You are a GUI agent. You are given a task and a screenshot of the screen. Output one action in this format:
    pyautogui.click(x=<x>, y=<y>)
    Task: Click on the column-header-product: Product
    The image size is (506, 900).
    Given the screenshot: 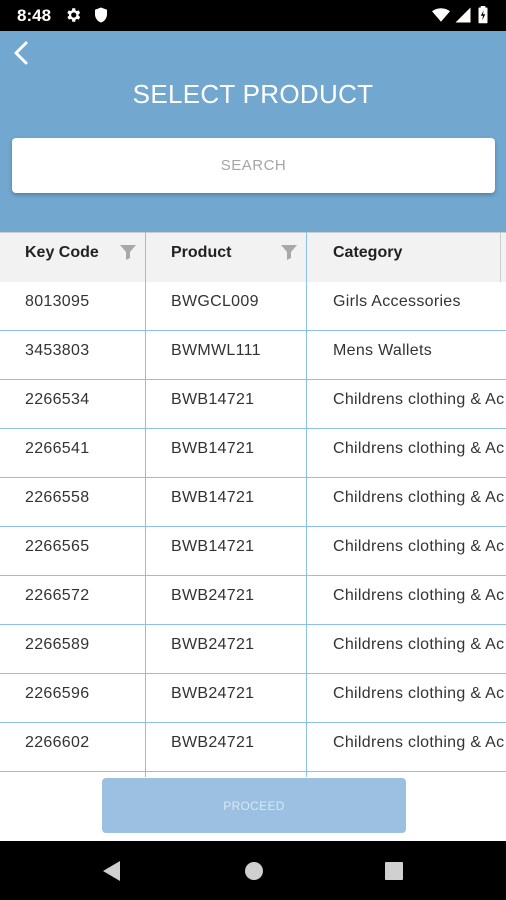 What is the action you would take?
    pyautogui.click(x=201, y=258)
    